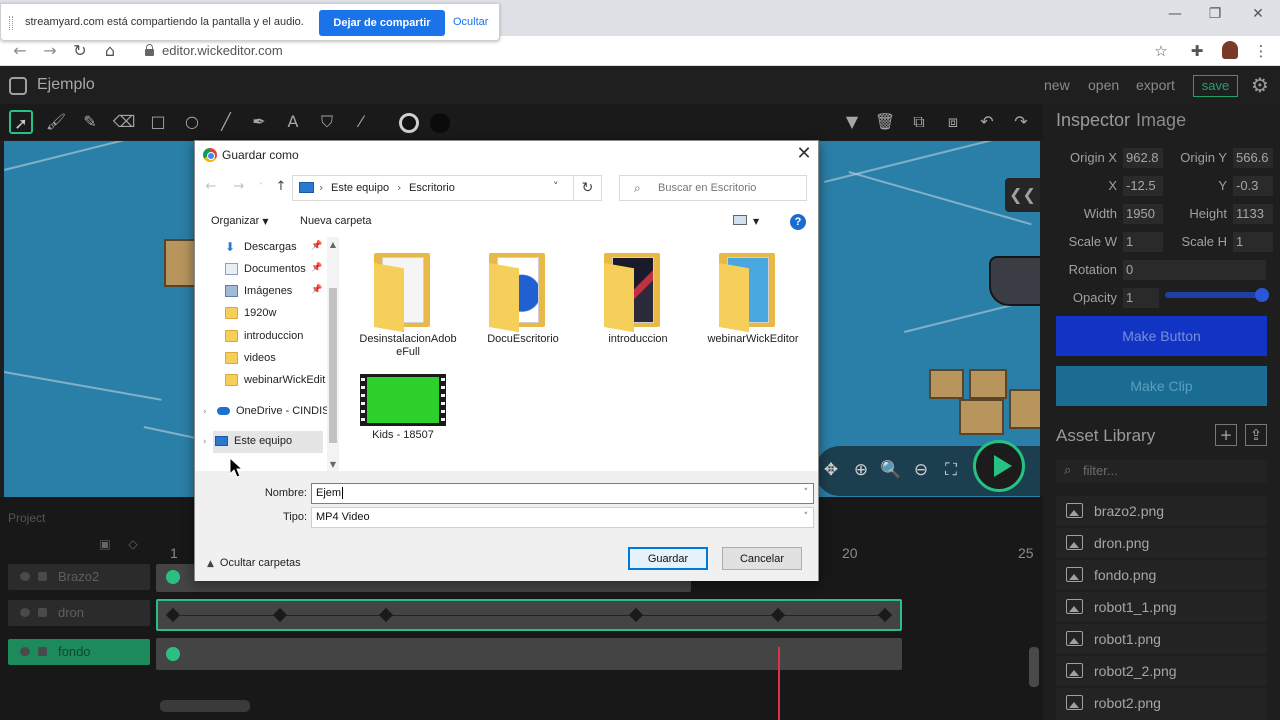  What do you see at coordinates (921, 470) in the screenshot?
I see `zoom-out-icon: ⊖` at bounding box center [921, 470].